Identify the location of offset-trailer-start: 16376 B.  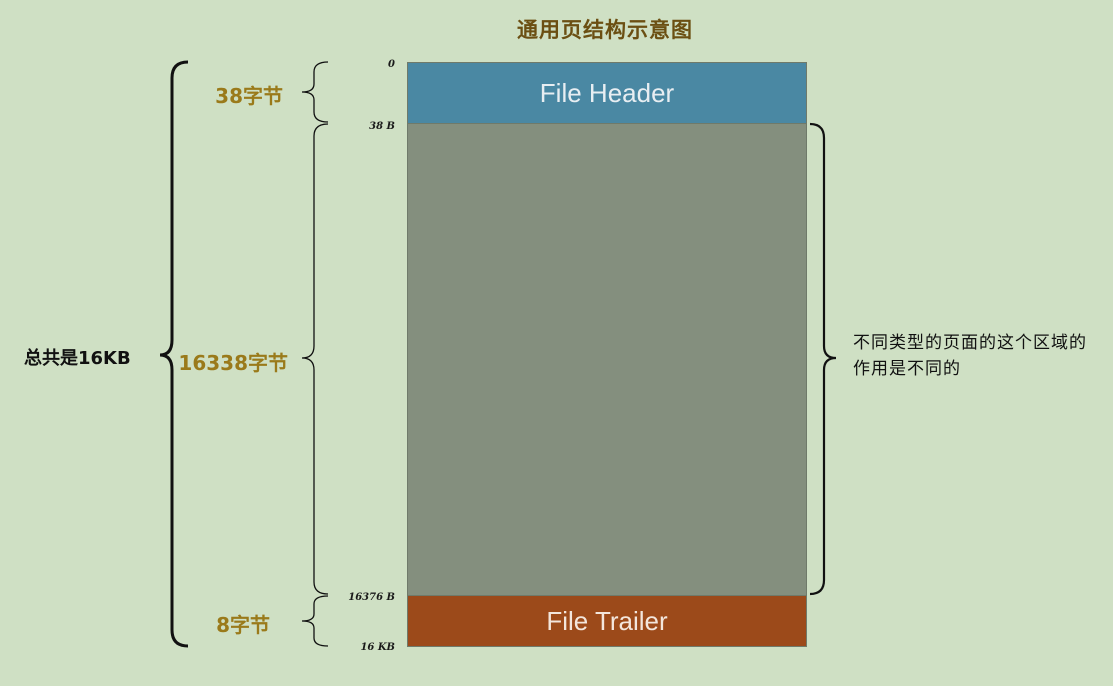
(371, 597).